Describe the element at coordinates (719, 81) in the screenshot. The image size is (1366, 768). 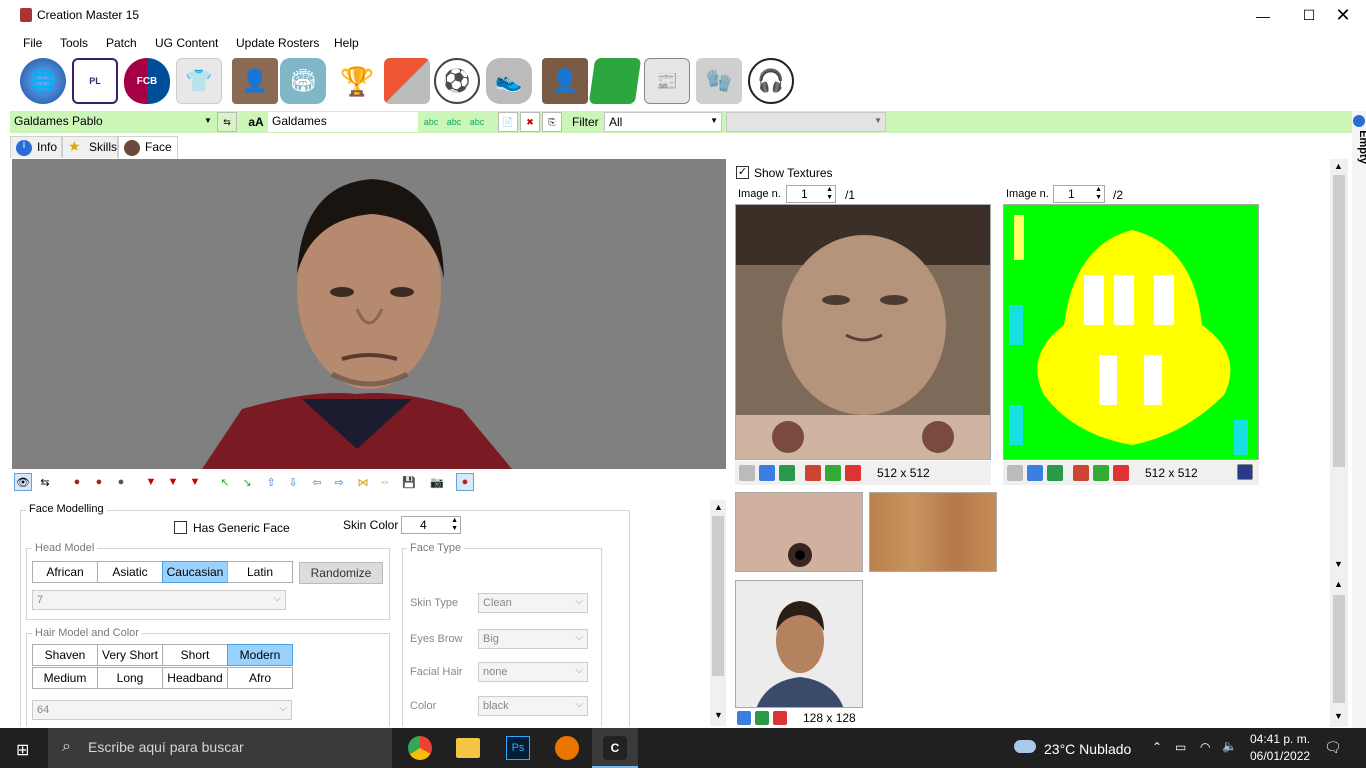
I see `gloves-icon: 🧤` at that location.